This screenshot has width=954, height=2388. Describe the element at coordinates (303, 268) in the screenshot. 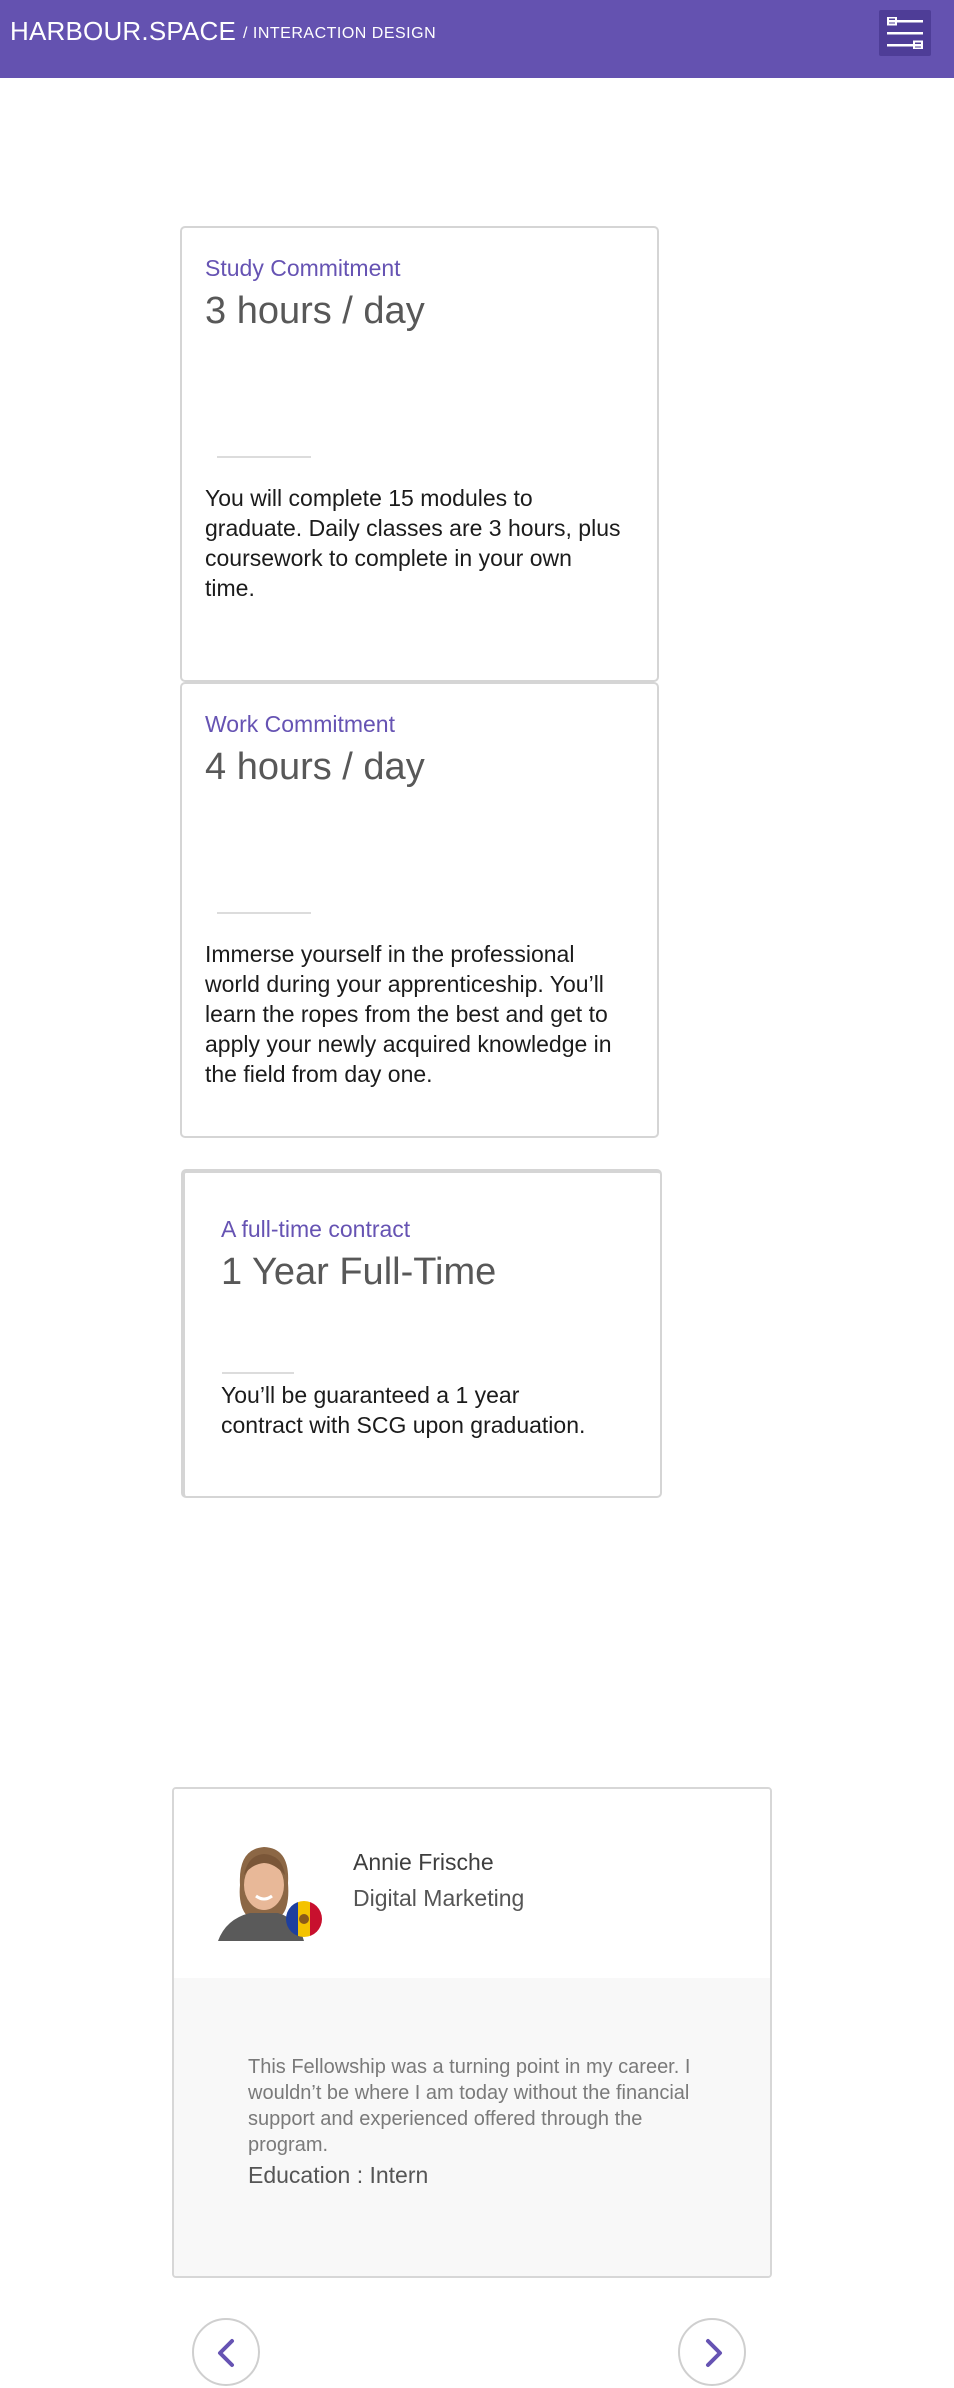

I see `card-label: Study Commitment` at that location.